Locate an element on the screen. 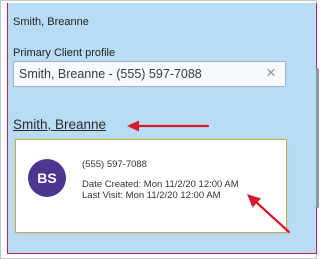  client-name-link: Smith, Breanne is located at coordinates (59, 124).